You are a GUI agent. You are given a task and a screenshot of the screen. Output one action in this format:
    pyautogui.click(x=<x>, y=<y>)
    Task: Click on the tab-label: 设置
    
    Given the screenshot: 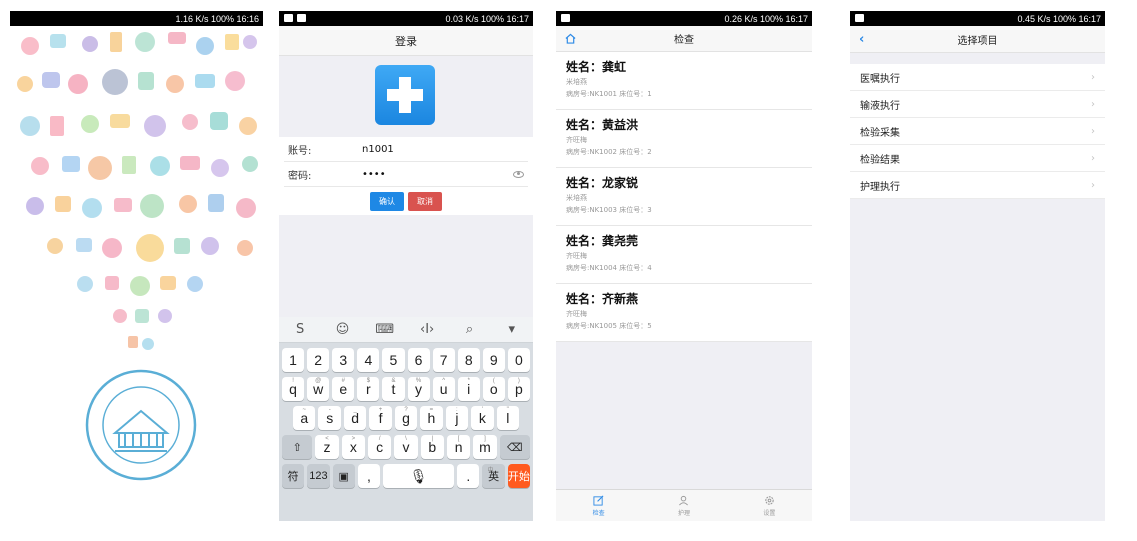 What is the action you would take?
    pyautogui.click(x=769, y=513)
    